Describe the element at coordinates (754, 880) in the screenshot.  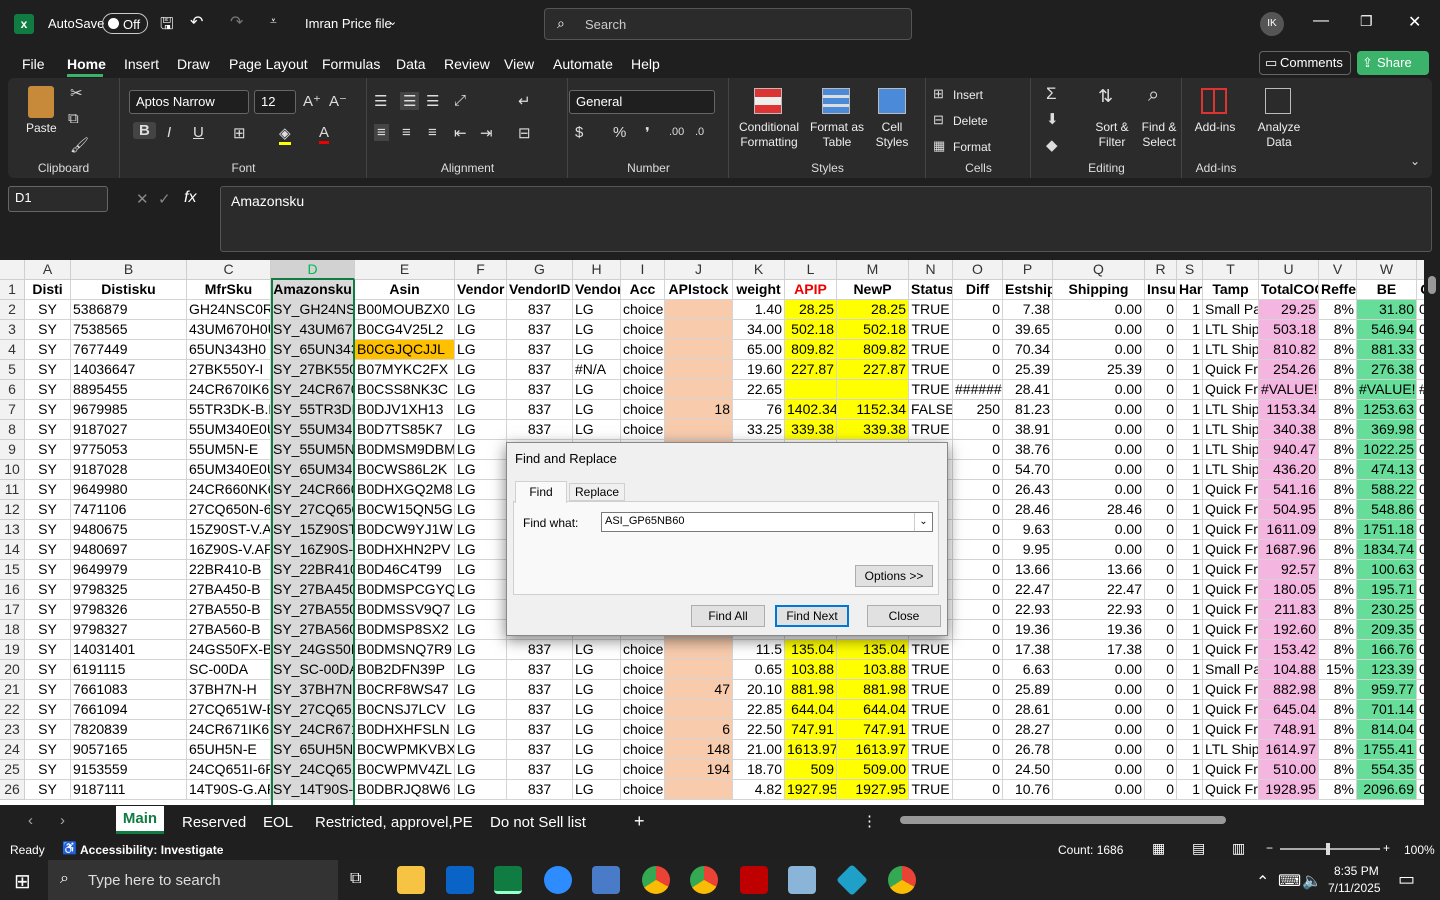
I see `filezilla-icon` at that location.